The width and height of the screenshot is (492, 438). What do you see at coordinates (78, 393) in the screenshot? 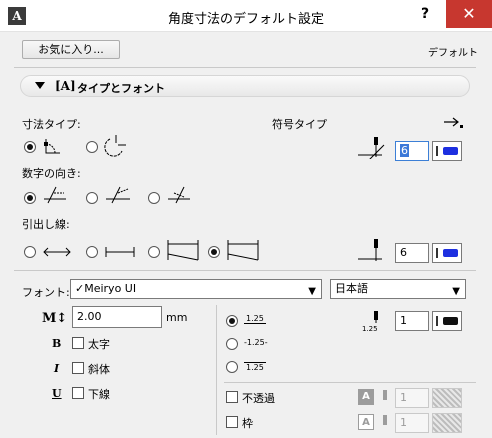
I see `underline-checkbox` at bounding box center [78, 393].